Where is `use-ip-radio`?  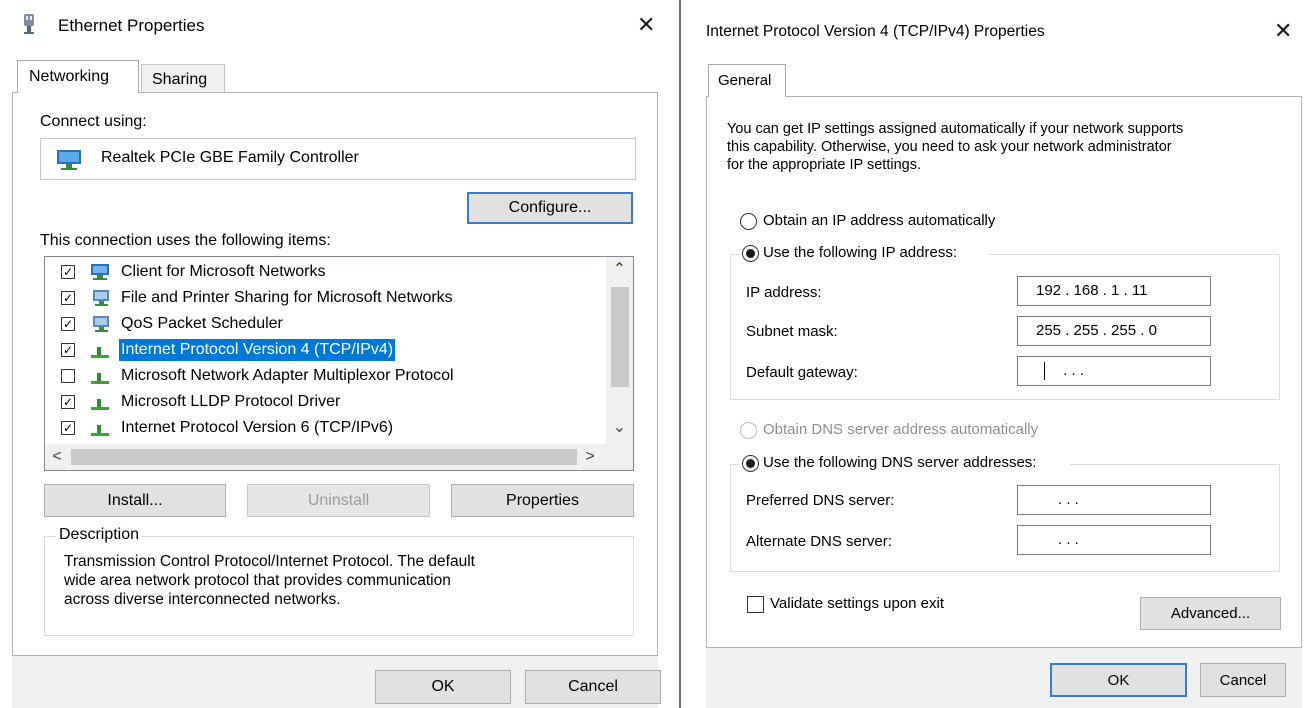 use-ip-radio is located at coordinates (750, 253).